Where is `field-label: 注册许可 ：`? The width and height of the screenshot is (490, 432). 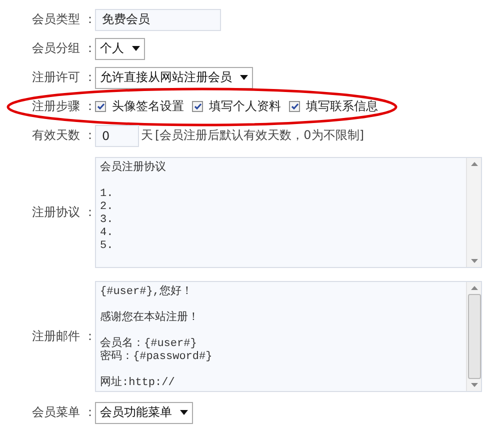
field-label: 注册许可 ： is located at coordinates (63, 77).